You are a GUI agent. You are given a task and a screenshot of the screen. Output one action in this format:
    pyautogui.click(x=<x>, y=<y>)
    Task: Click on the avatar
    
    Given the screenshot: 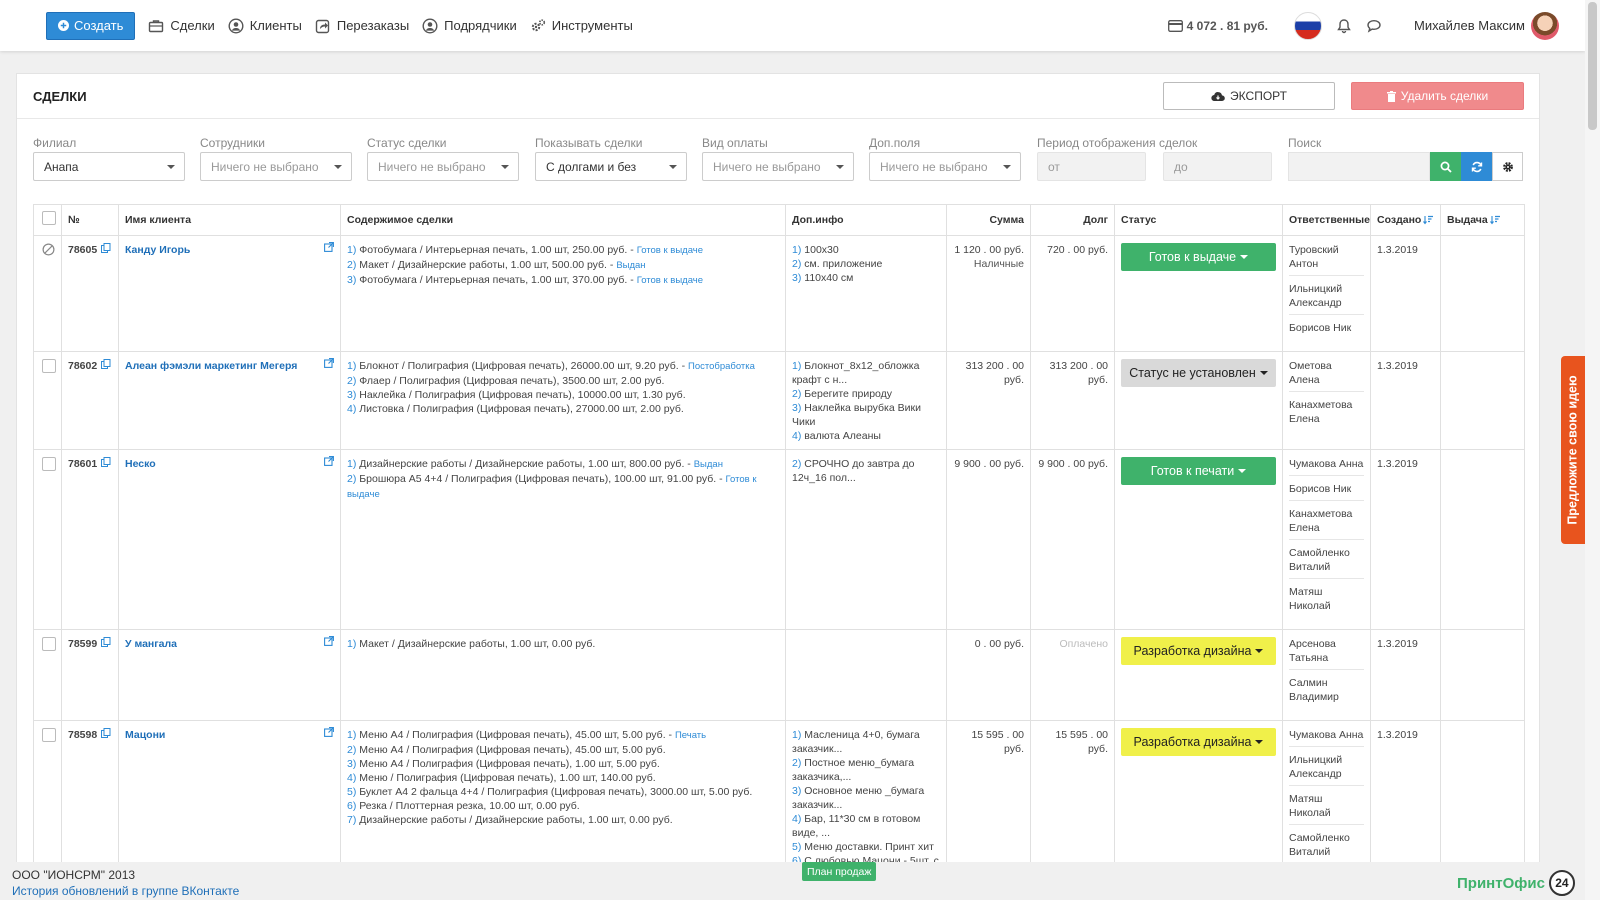 What is the action you would take?
    pyautogui.click(x=1545, y=25)
    